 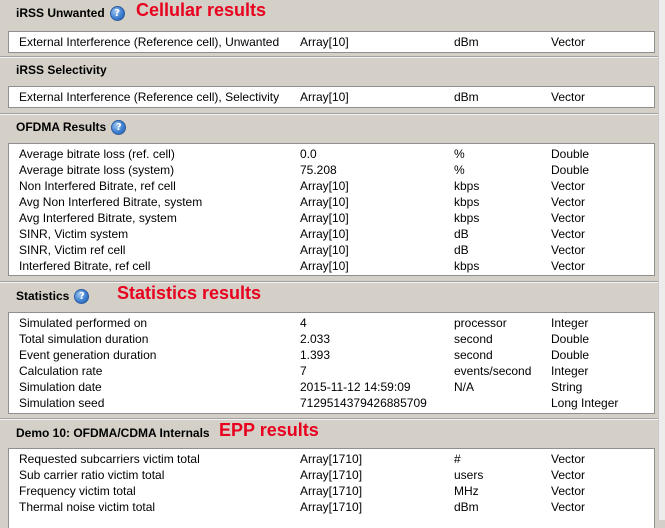 What do you see at coordinates (98, 218) in the screenshot?
I see `row-name: Avg Interfered Bitrate, system` at bounding box center [98, 218].